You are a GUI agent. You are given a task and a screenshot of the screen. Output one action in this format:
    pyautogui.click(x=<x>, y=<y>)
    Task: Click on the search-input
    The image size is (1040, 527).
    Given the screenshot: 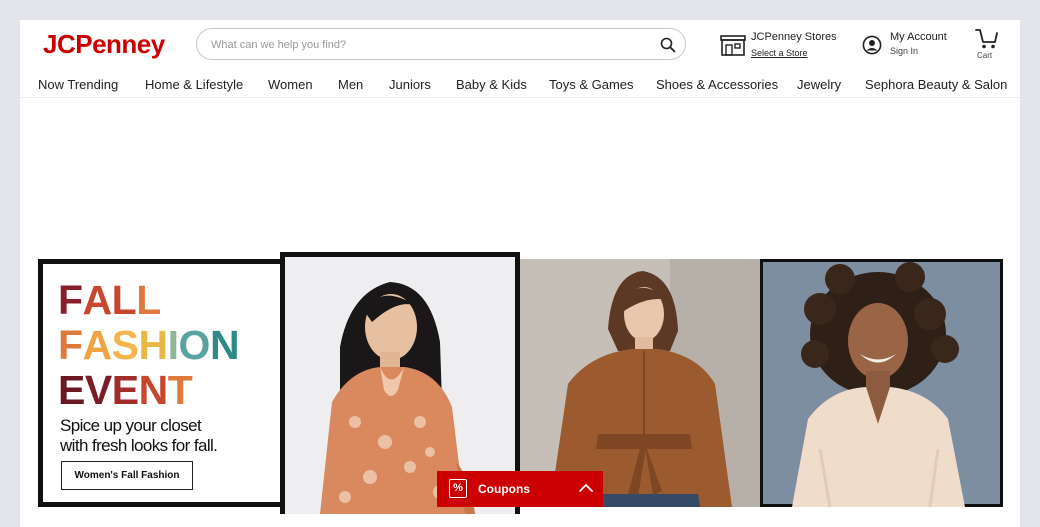 What is the action you would take?
    pyautogui.click(x=426, y=45)
    